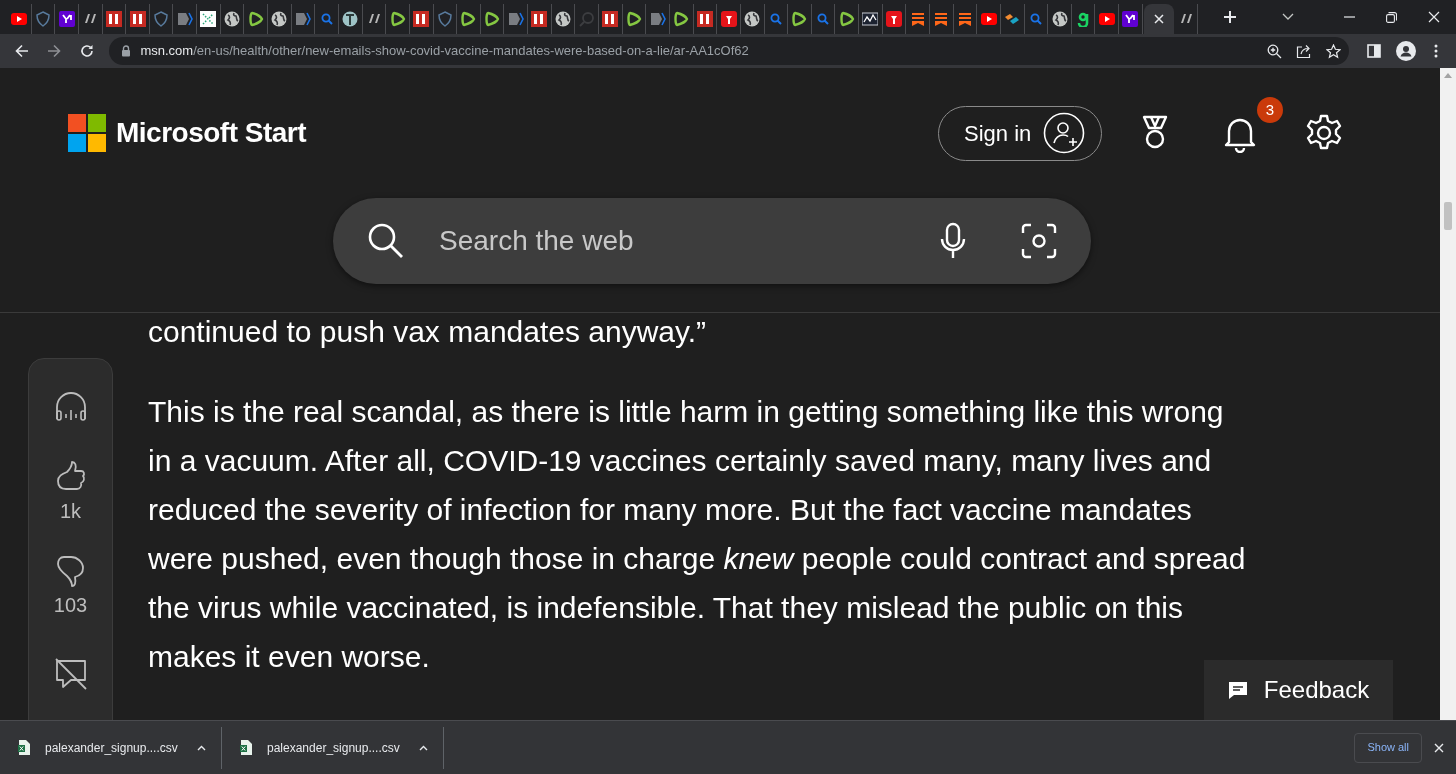  What do you see at coordinates (1448, 216) in the screenshot?
I see `scrollbar-thumb` at bounding box center [1448, 216].